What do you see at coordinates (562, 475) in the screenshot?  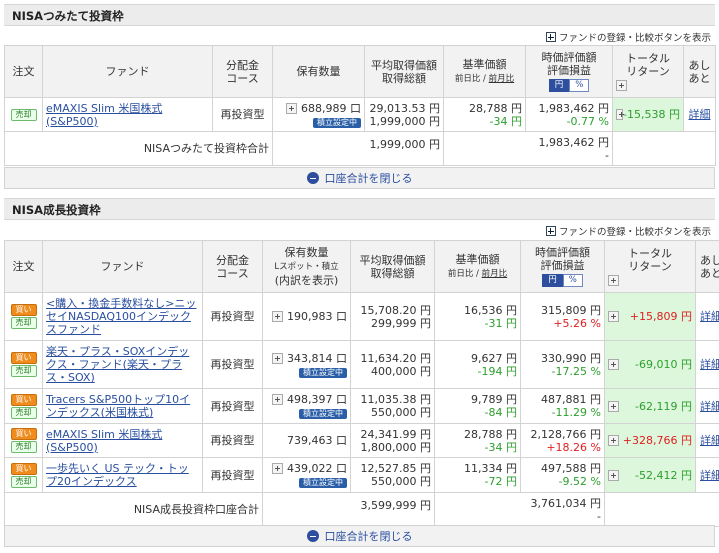 I see `mv-cell: 497,588 円 -9.52 %` at bounding box center [562, 475].